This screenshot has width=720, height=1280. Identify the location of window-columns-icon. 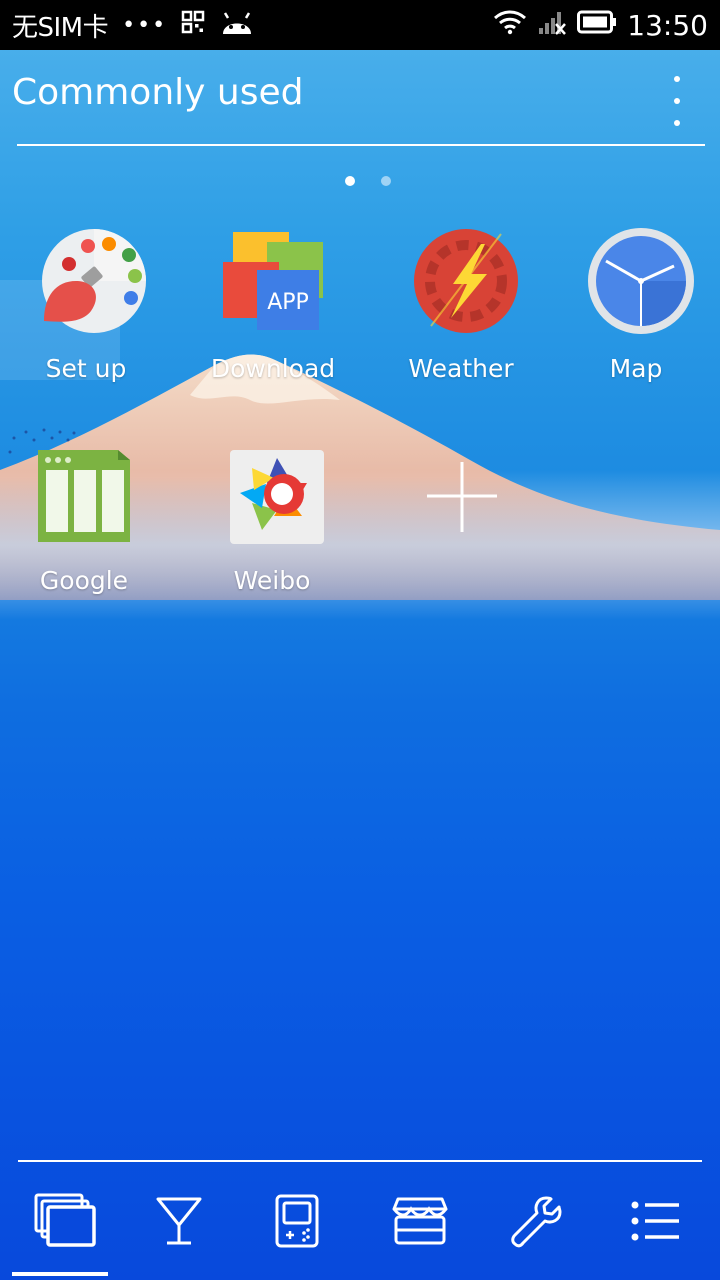
(89, 493).